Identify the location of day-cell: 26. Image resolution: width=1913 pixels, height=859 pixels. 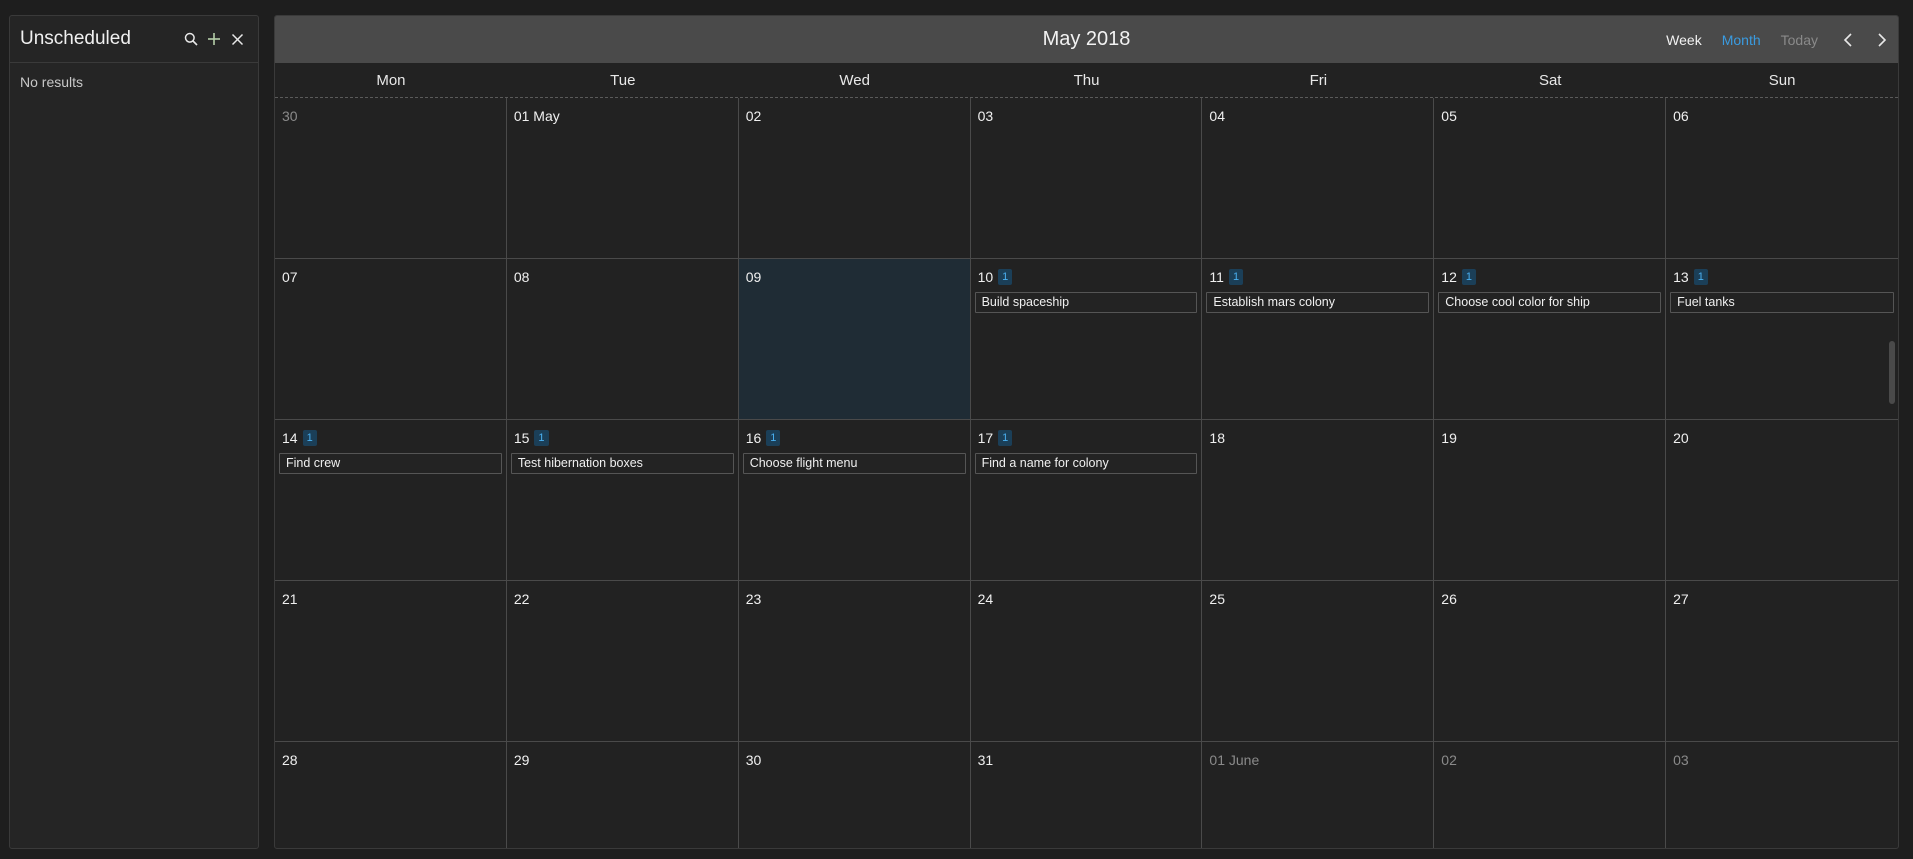
(1550, 661).